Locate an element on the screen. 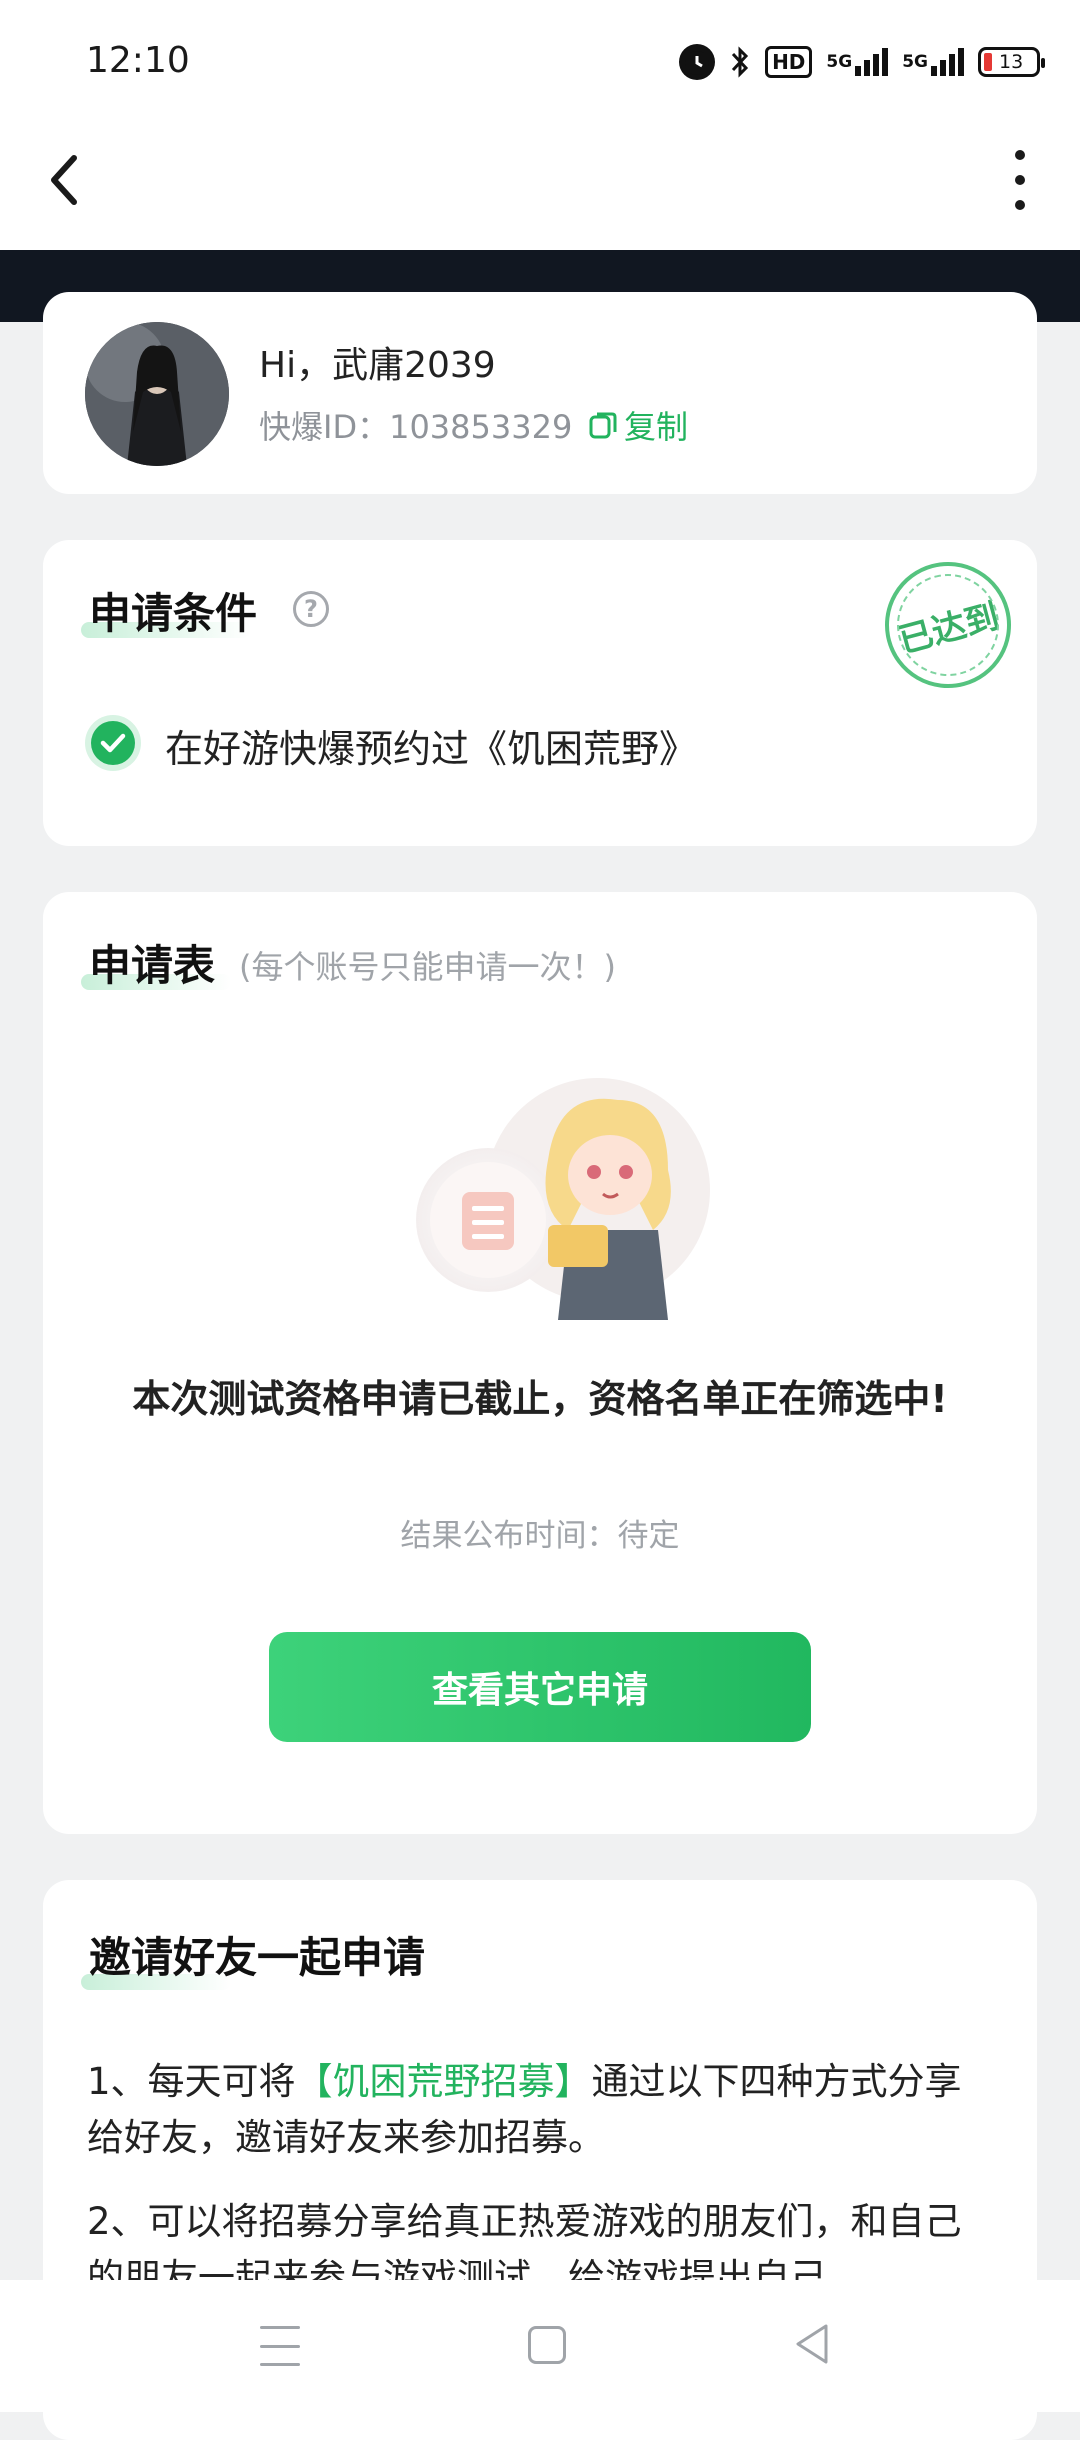 The height and width of the screenshot is (2440, 1080). battery-icon: 13 is located at coordinates (1011, 62).